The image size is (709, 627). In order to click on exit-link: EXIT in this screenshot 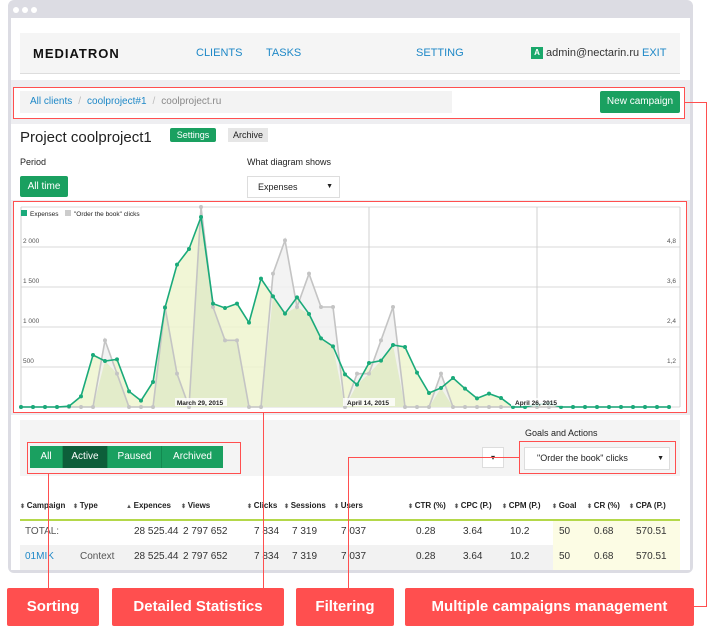, I will do `click(654, 53)`.